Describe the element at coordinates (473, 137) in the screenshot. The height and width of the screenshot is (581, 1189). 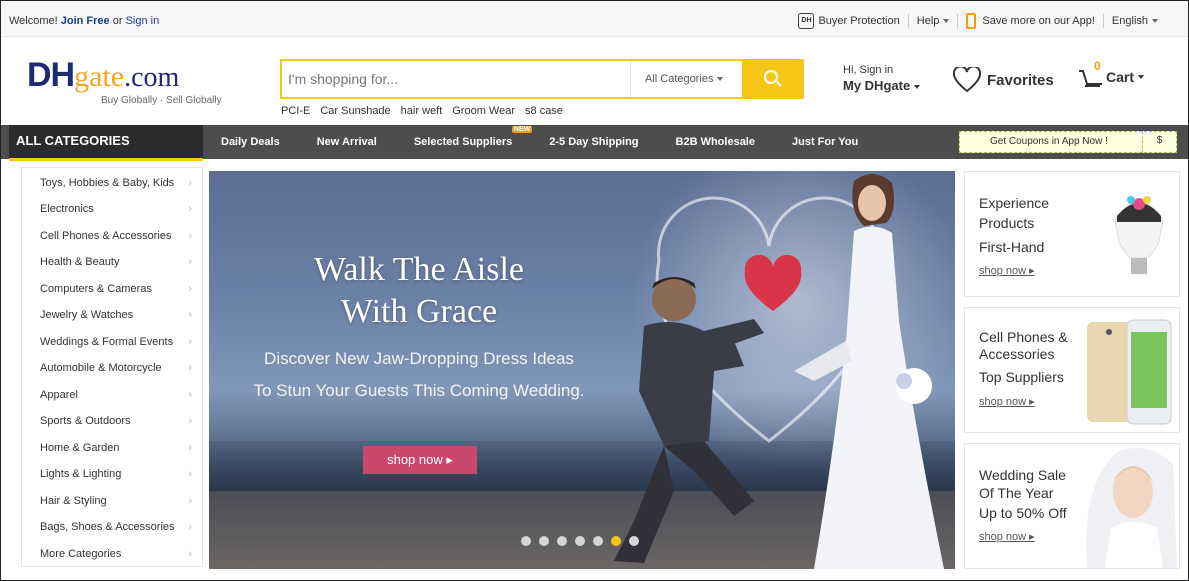
I see `nav-link-selected-suppliers: Selected Suppliers NEW` at that location.